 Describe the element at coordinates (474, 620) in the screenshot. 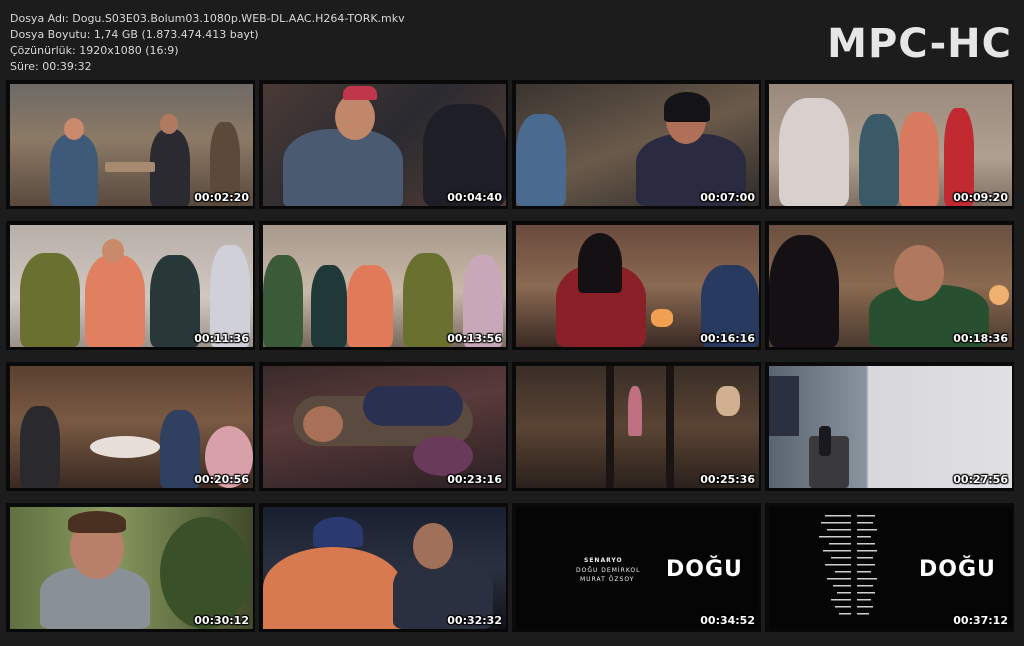

I see `timestamp: 00:32:32` at that location.